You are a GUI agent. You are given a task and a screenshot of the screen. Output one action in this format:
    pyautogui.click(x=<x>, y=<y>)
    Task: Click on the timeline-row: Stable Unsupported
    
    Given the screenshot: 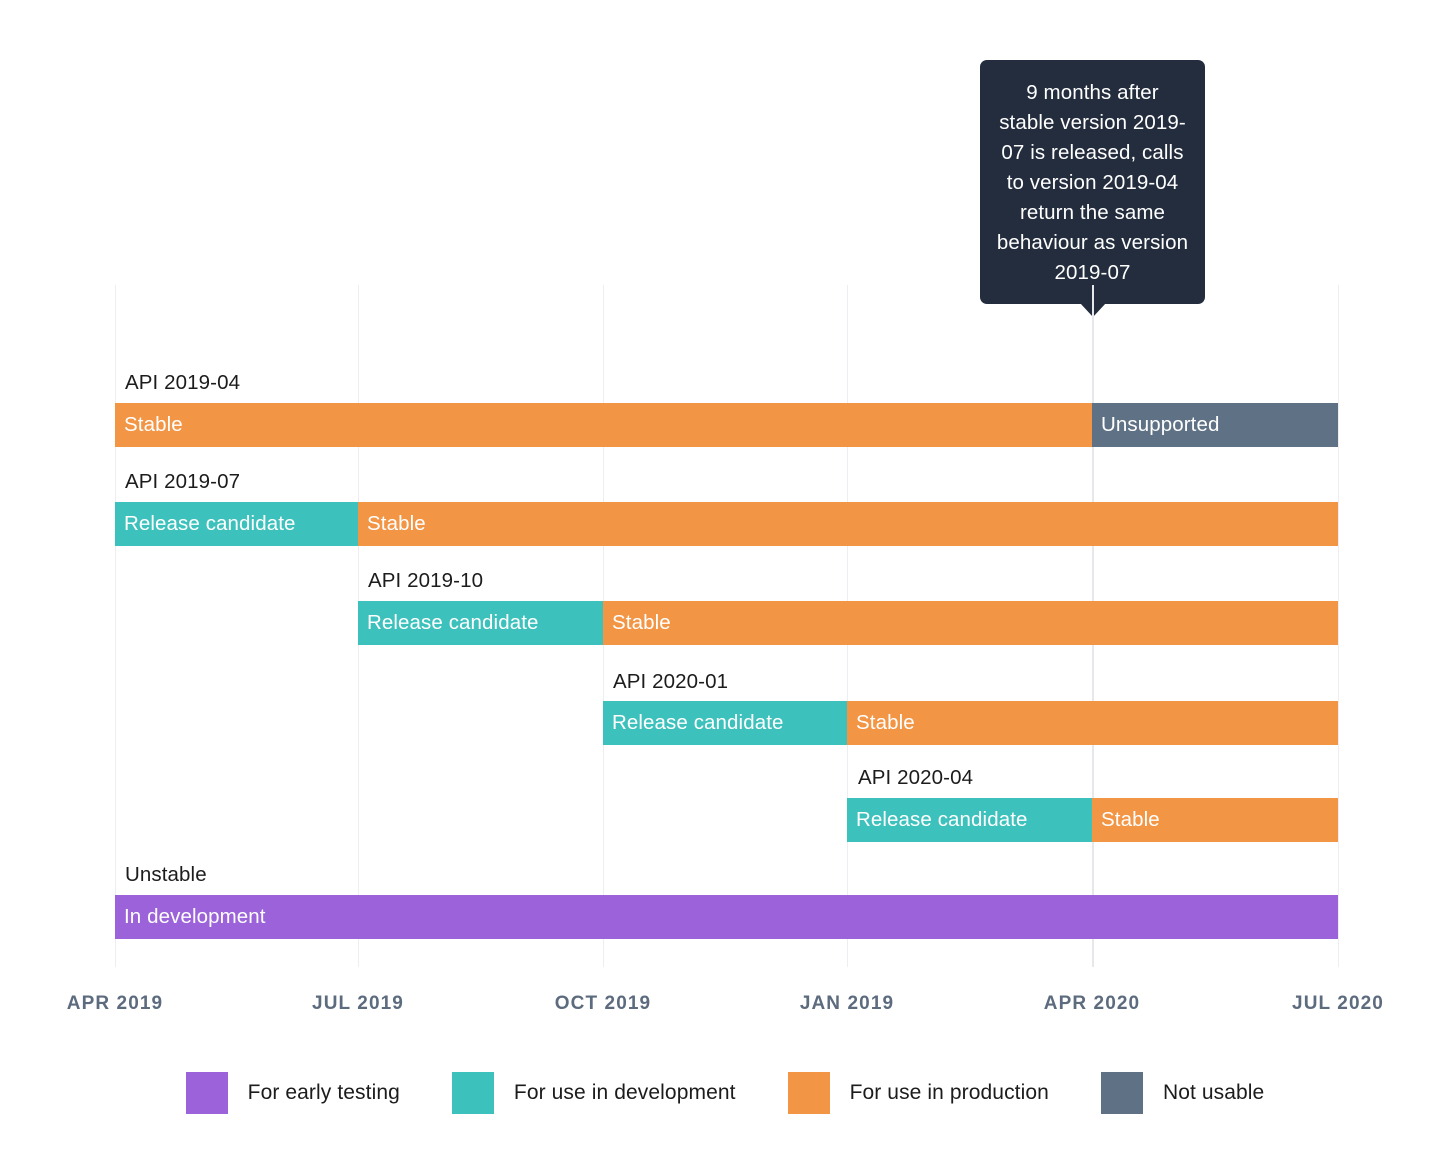 What is the action you would take?
    pyautogui.click(x=725, y=425)
    